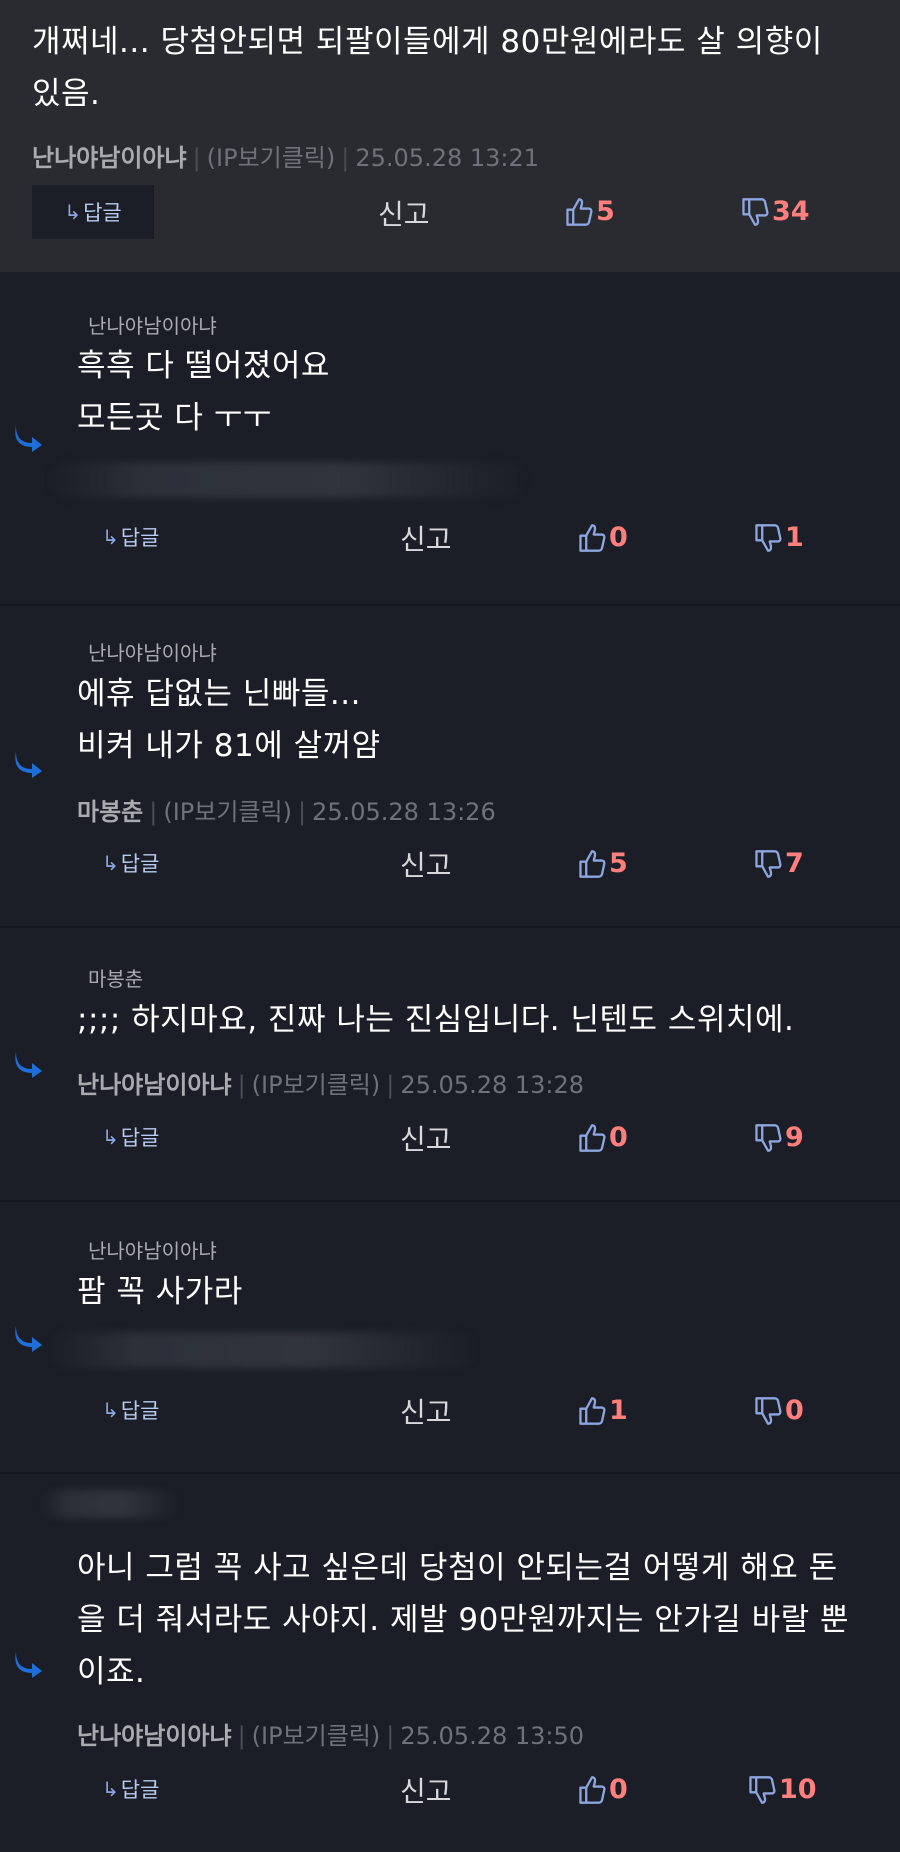 This screenshot has height=1852, width=900. I want to click on comment-meta: 난나야남이아냐 | (IP보기클릭) | 25.05.28 13:21, so click(285, 155).